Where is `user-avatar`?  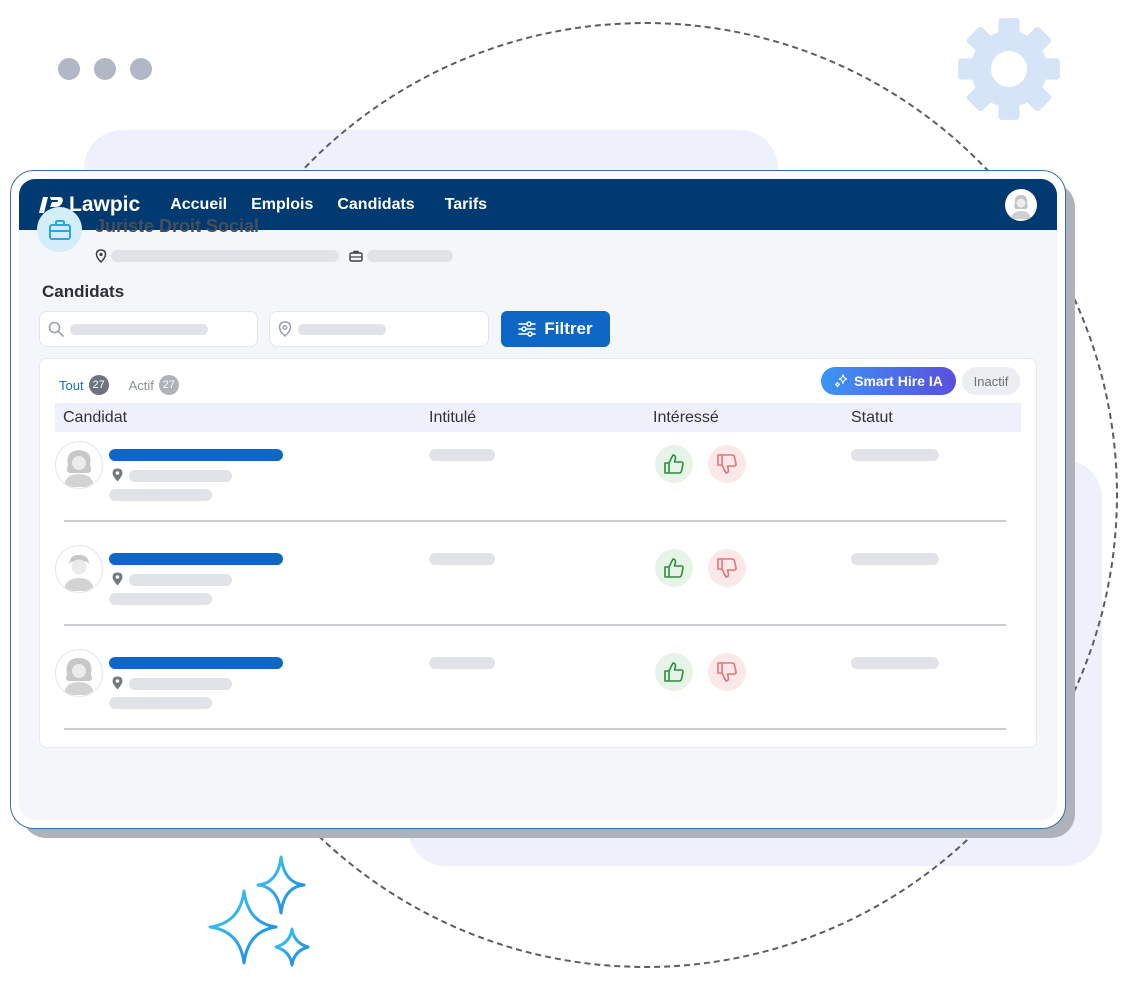
user-avatar is located at coordinates (1021, 205).